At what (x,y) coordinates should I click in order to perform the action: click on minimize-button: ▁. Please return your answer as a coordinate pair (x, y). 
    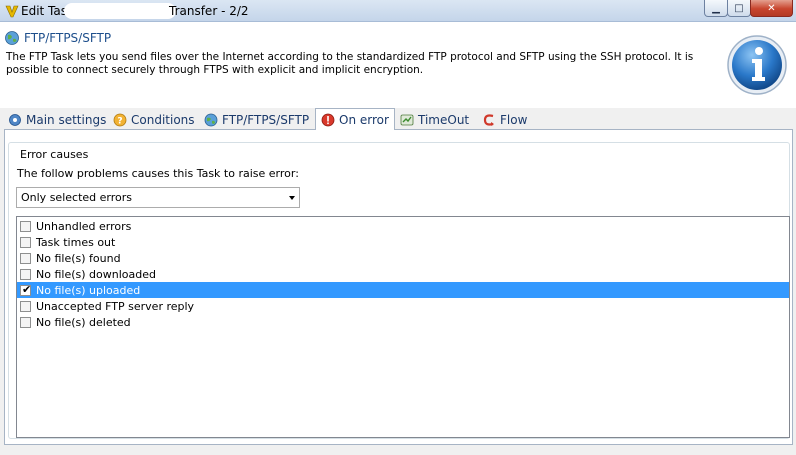
    Looking at the image, I should click on (716, 8).